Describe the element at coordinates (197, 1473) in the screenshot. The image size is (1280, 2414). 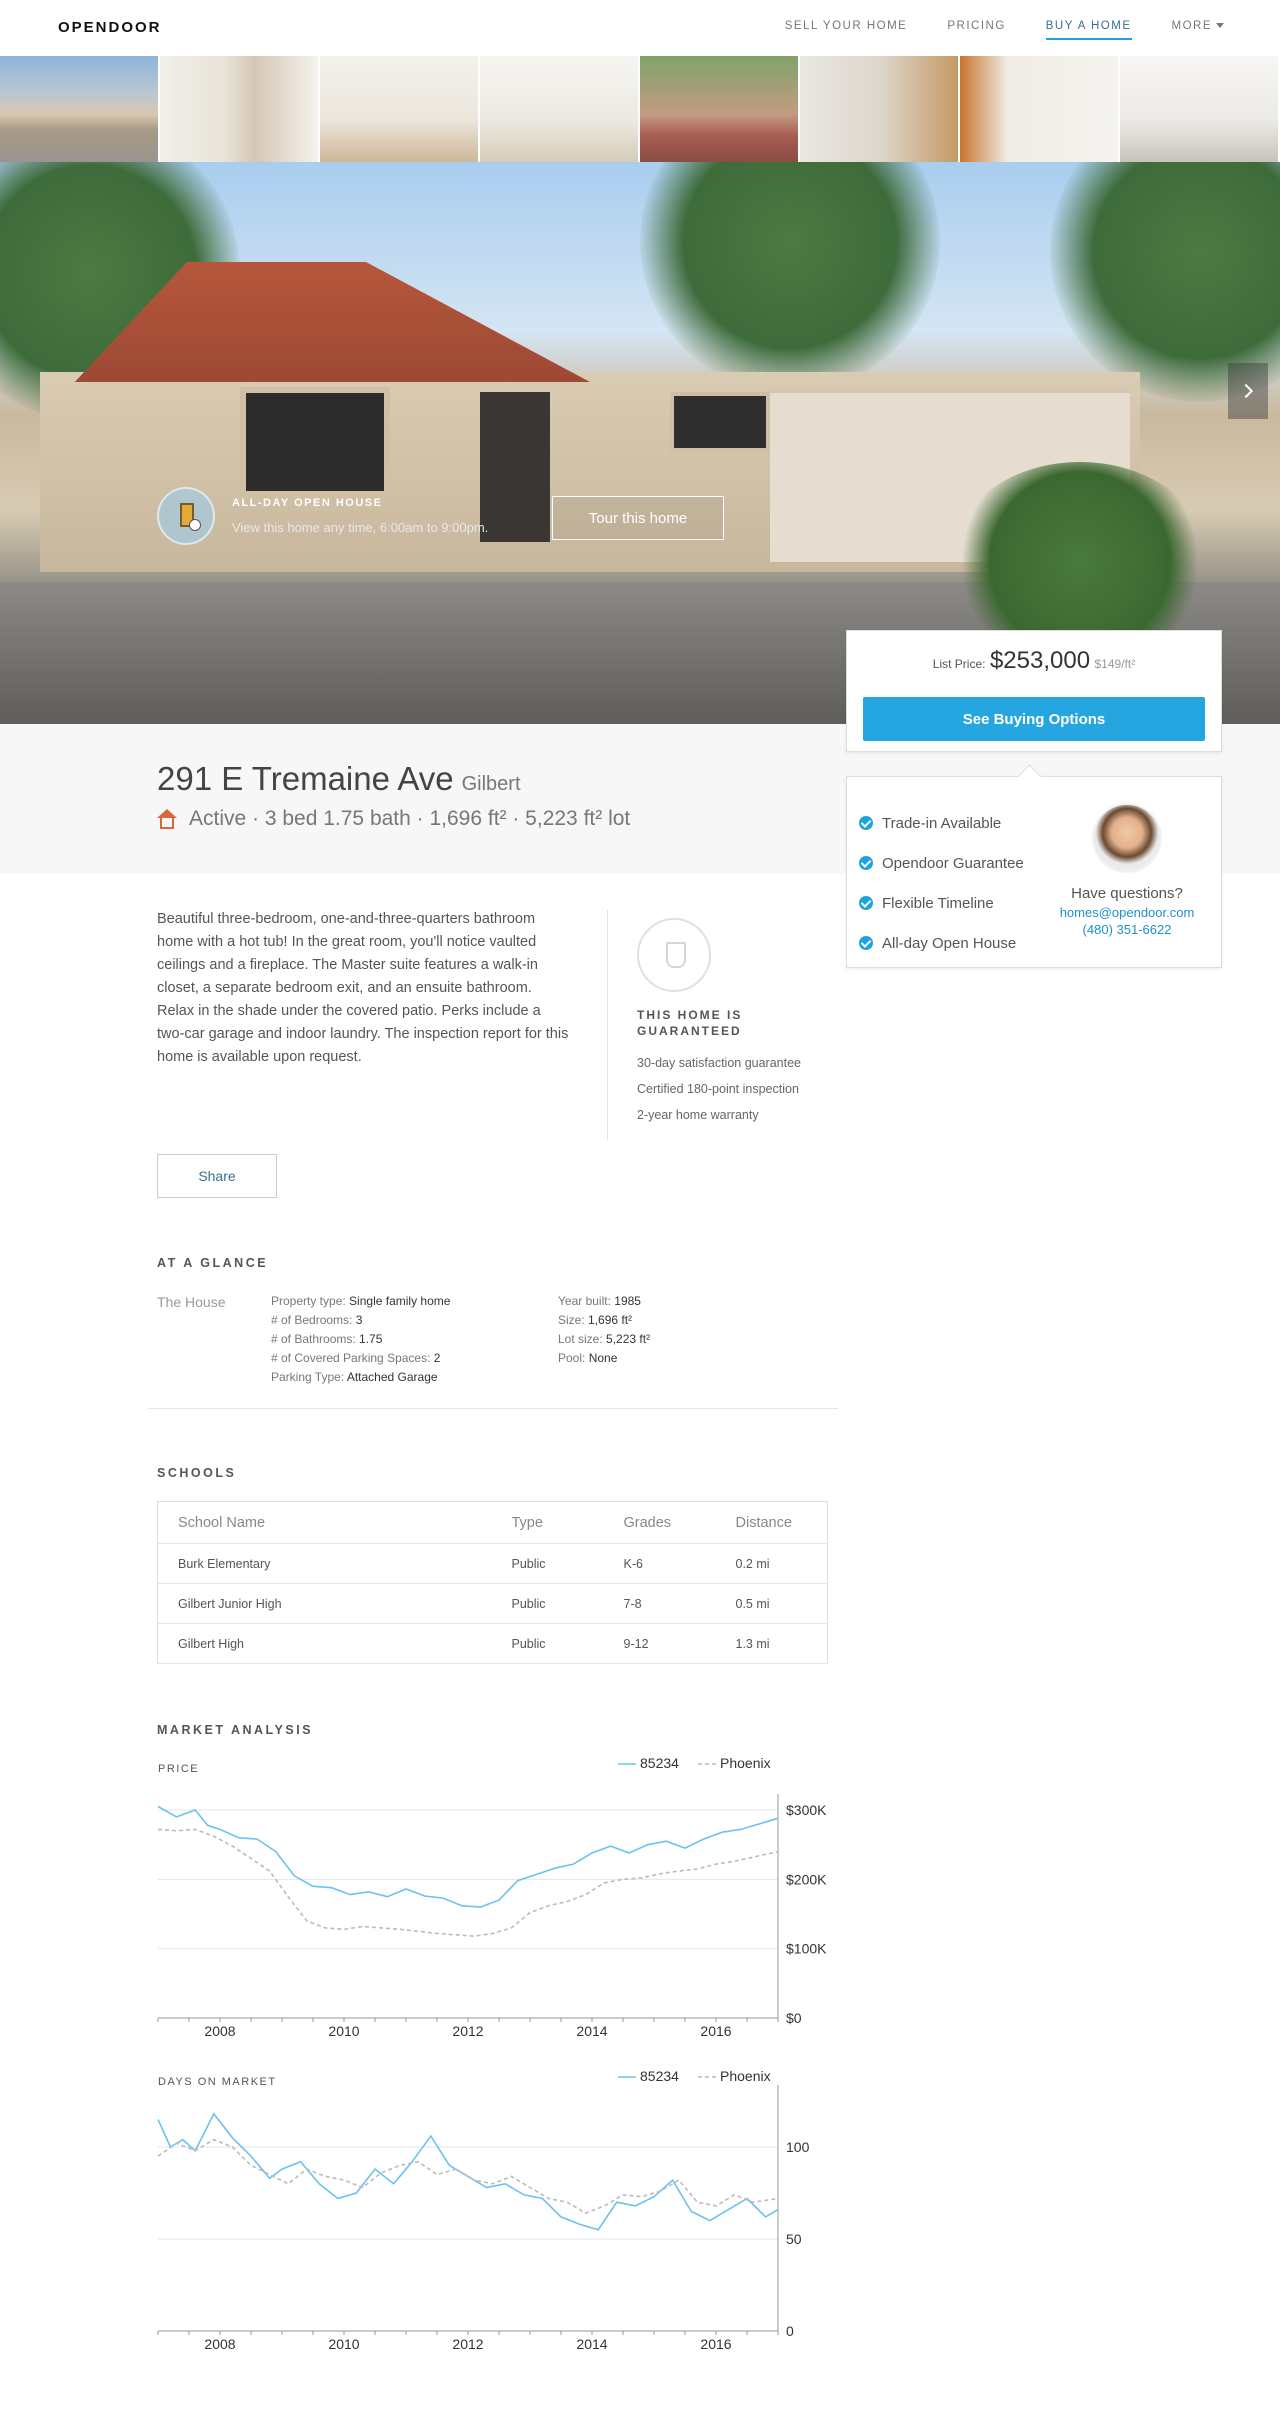
I see `schools-title: SCHOOLS` at that location.